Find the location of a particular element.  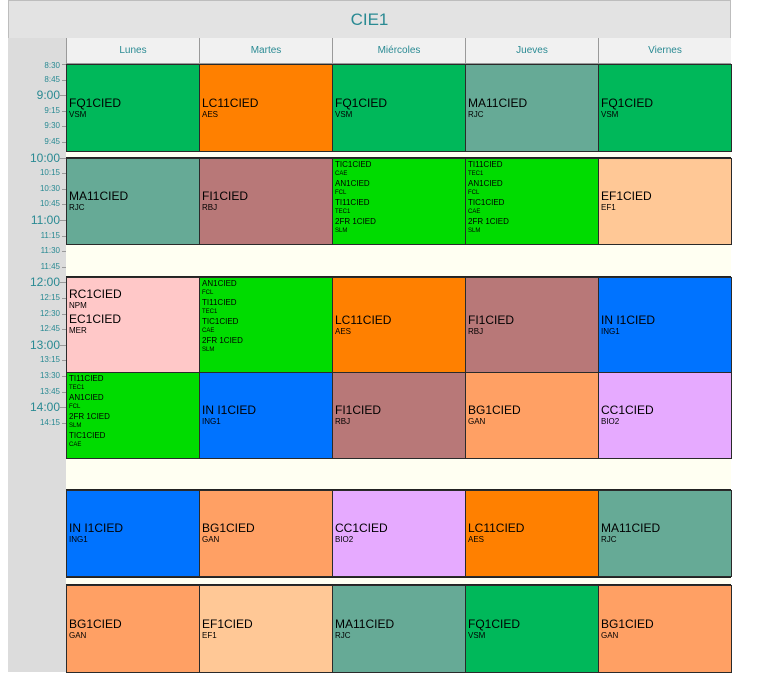

subject-name: 2FR 1CIED is located at coordinates (89, 416).